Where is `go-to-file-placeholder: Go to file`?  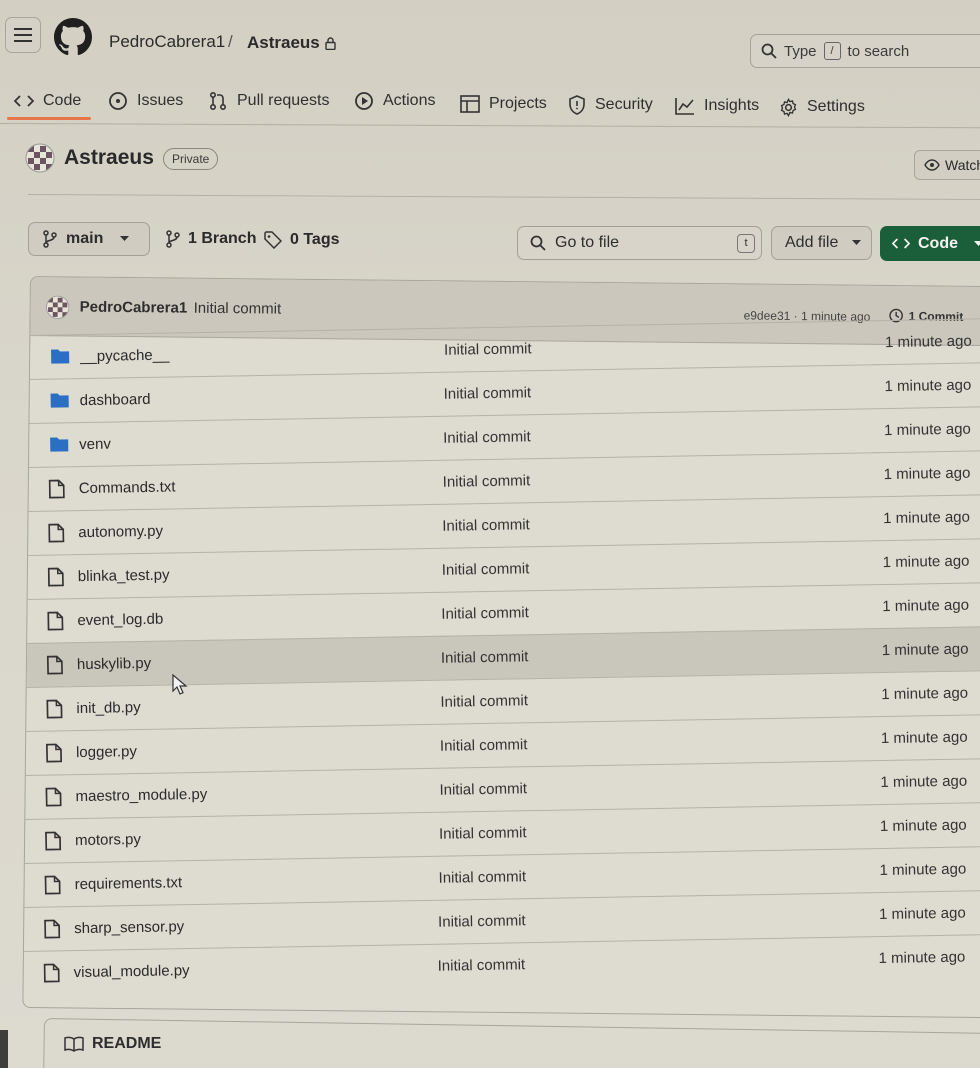 go-to-file-placeholder: Go to file is located at coordinates (587, 242).